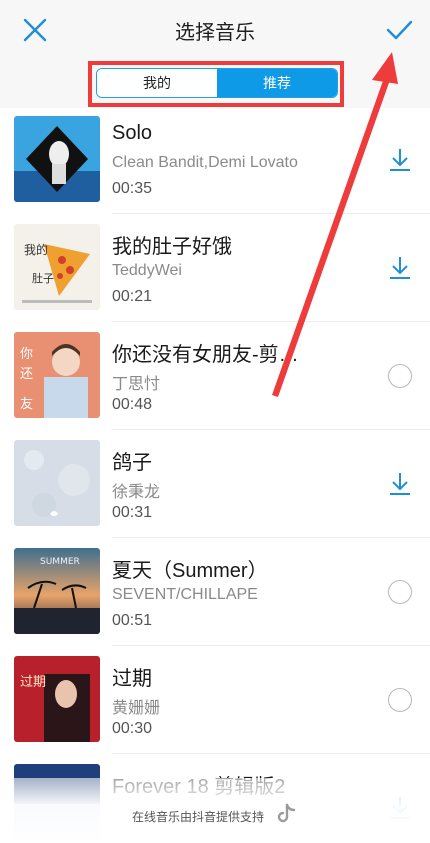  What do you see at coordinates (60, 562) in the screenshot?
I see `svg-text: SUMMER` at bounding box center [60, 562].